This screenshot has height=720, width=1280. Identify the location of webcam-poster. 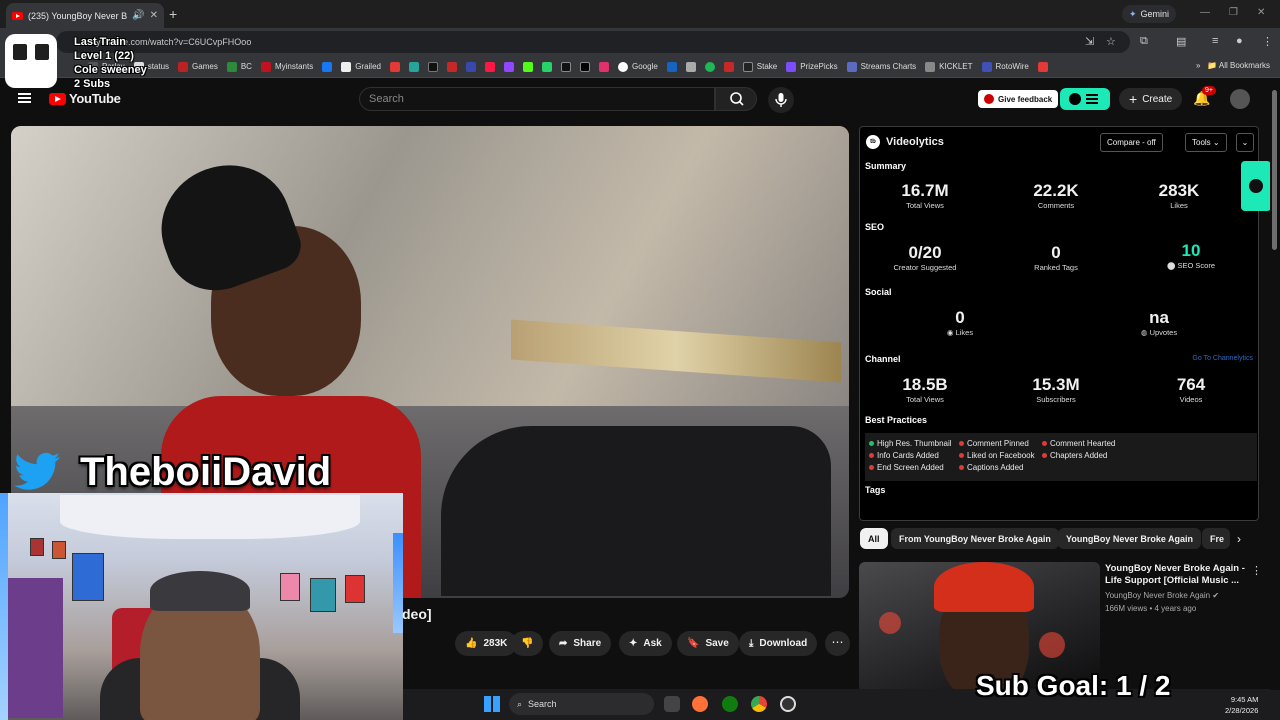
(88, 577).